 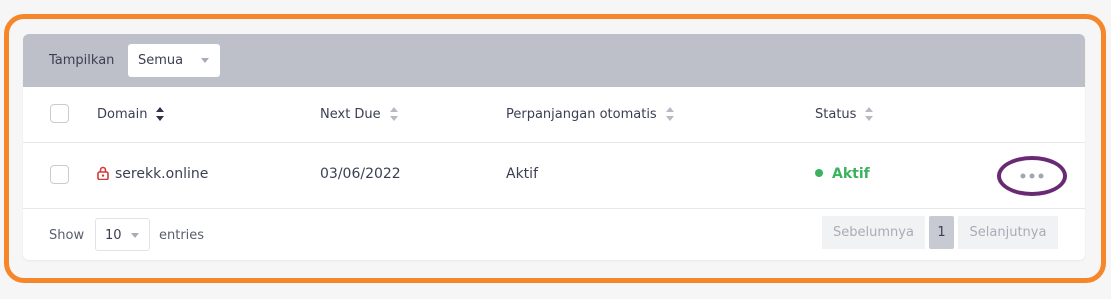 I want to click on lock-icon, so click(x=103, y=173).